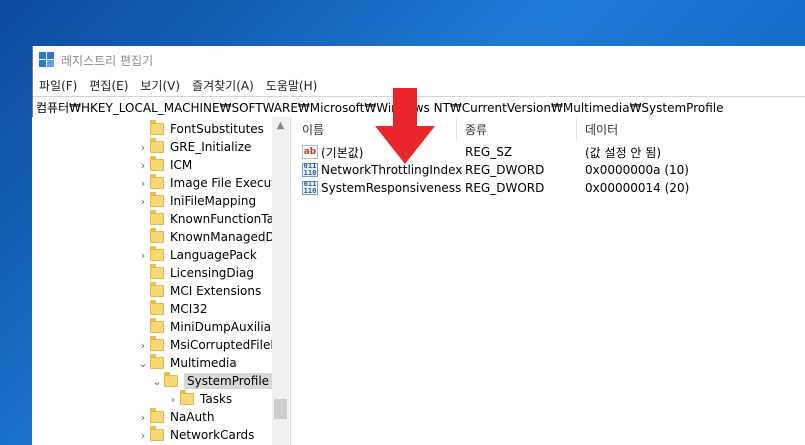  What do you see at coordinates (216, 291) in the screenshot?
I see `tree-item-label: MCI Extensions` at bounding box center [216, 291].